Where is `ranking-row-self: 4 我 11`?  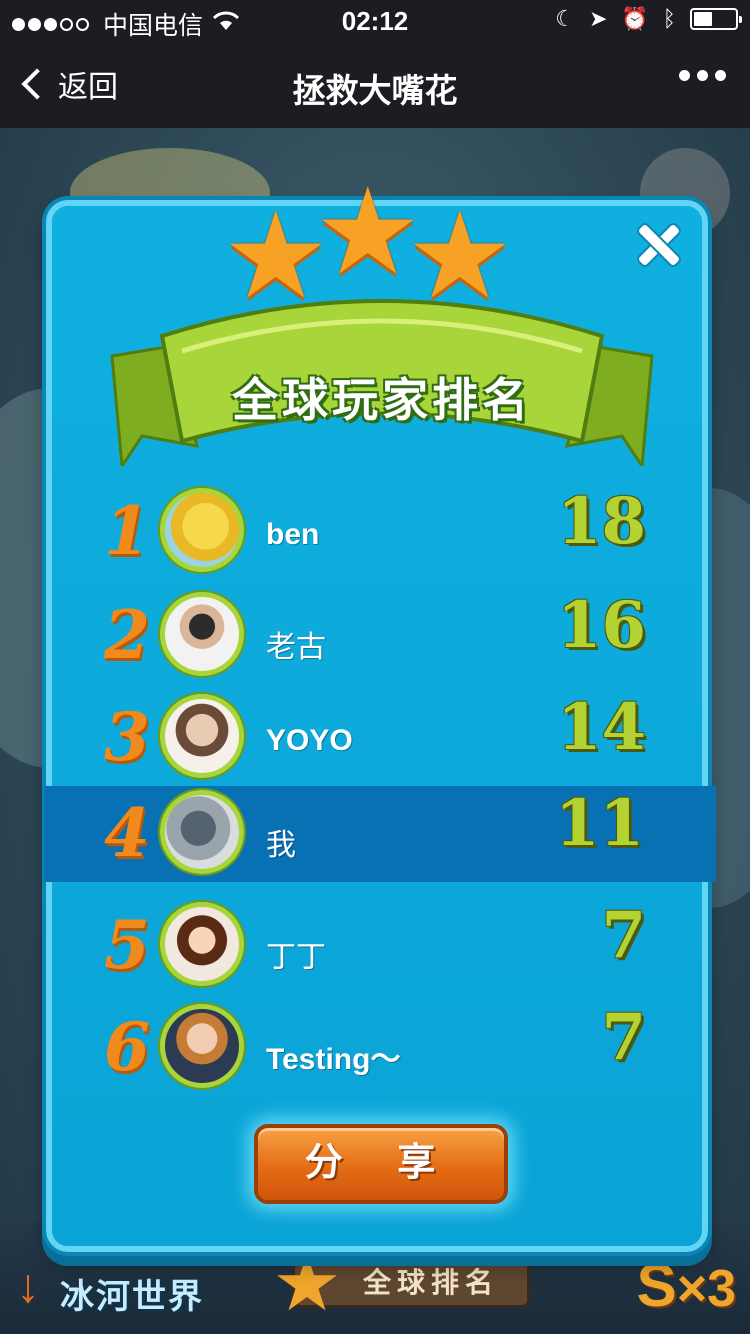
ranking-row-self: 4 我 11 is located at coordinates (380, 834).